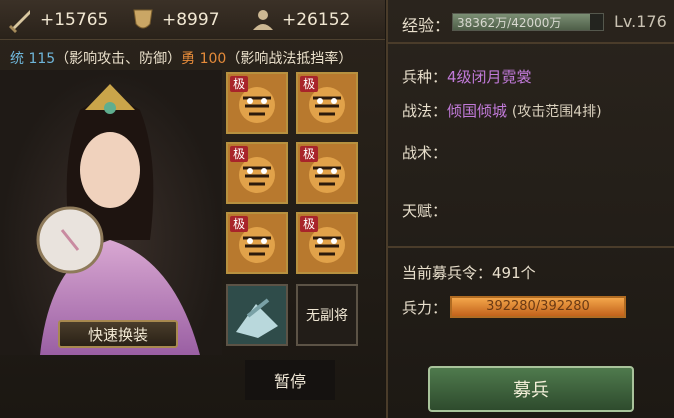 Image resolution: width=674 pixels, height=418 pixels. I want to click on tactic-row: 战法：倾国倾城 (攻击范围4排), so click(502, 110).